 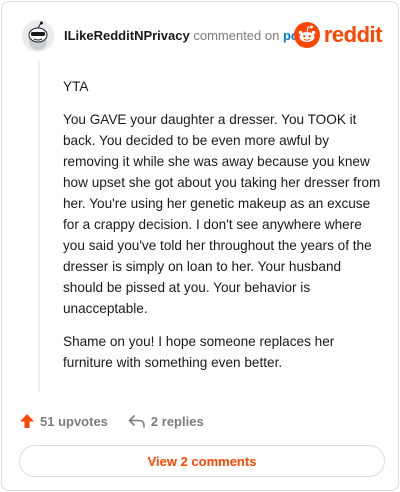 I want to click on commented-on-label: commented on, so click(x=236, y=35).